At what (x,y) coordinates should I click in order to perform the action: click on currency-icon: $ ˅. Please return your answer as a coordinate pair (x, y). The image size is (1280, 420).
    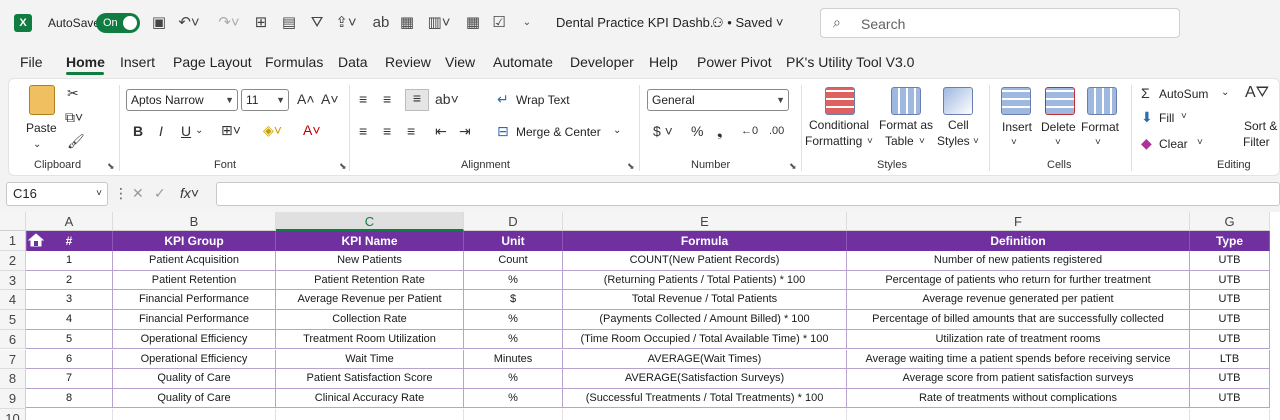
    Looking at the image, I should click on (663, 131).